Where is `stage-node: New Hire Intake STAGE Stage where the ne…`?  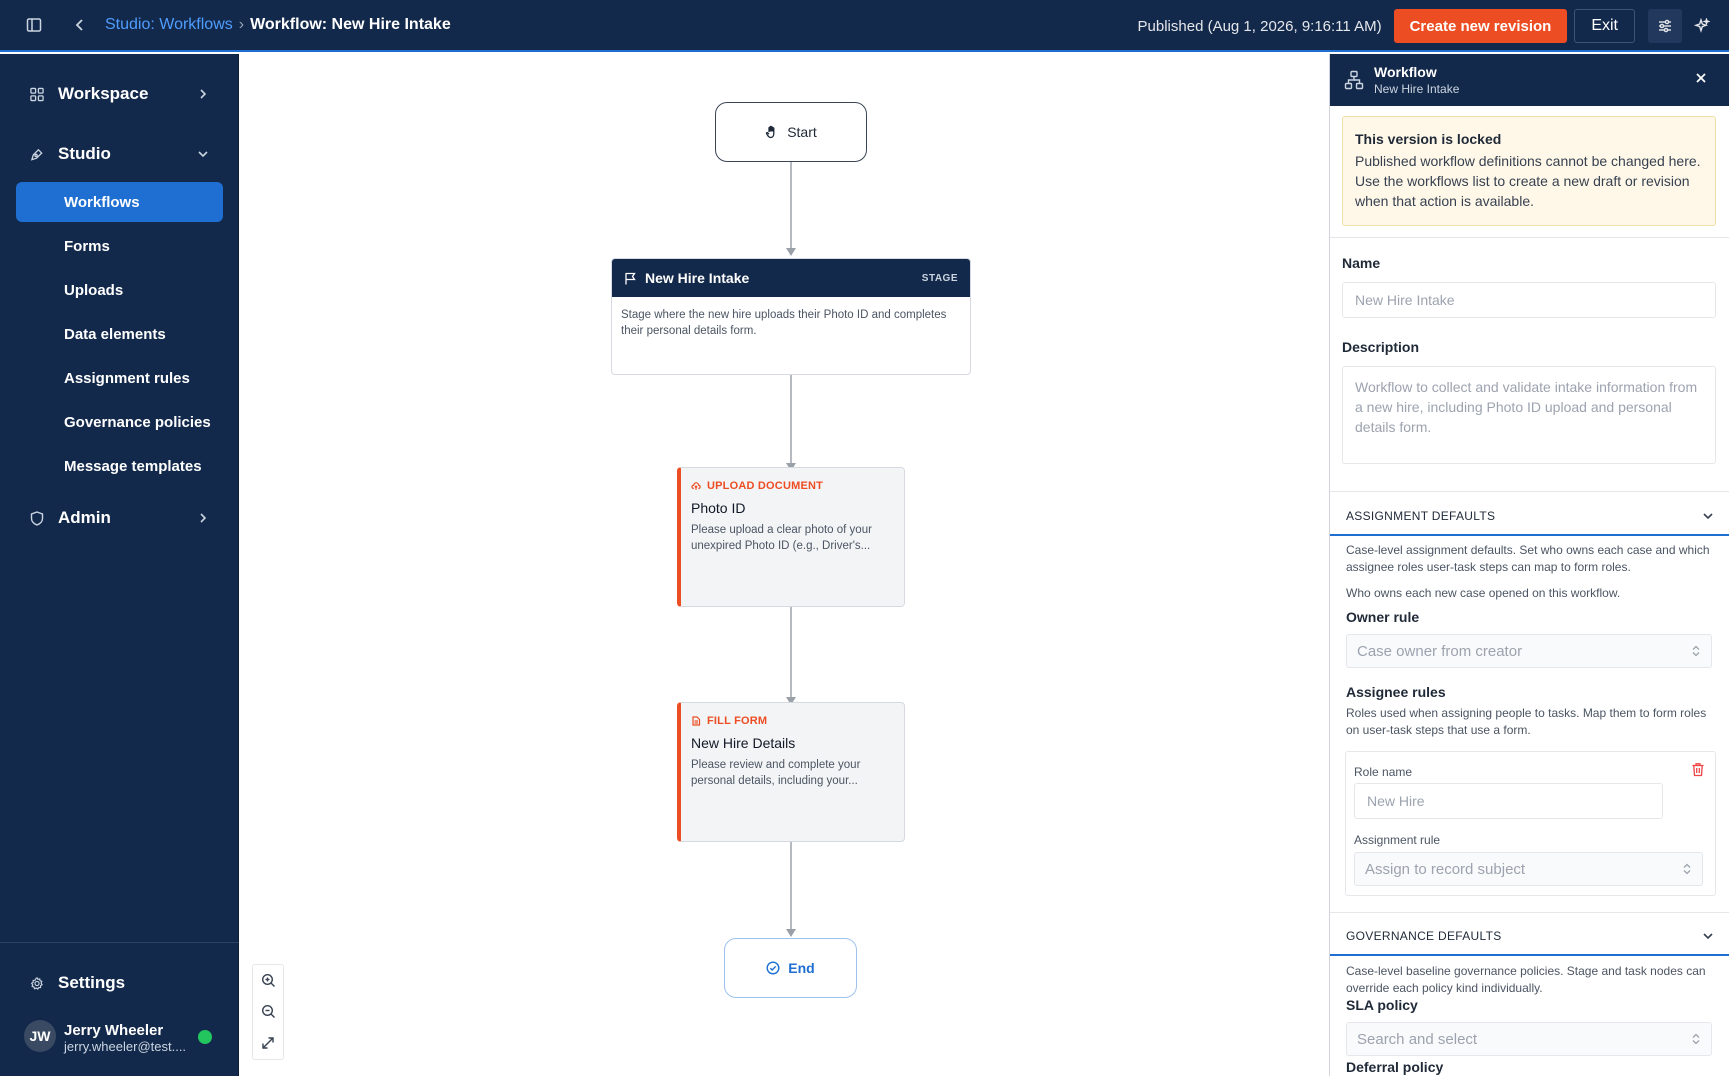
stage-node: New Hire Intake STAGE Stage where the ne… is located at coordinates (791, 316).